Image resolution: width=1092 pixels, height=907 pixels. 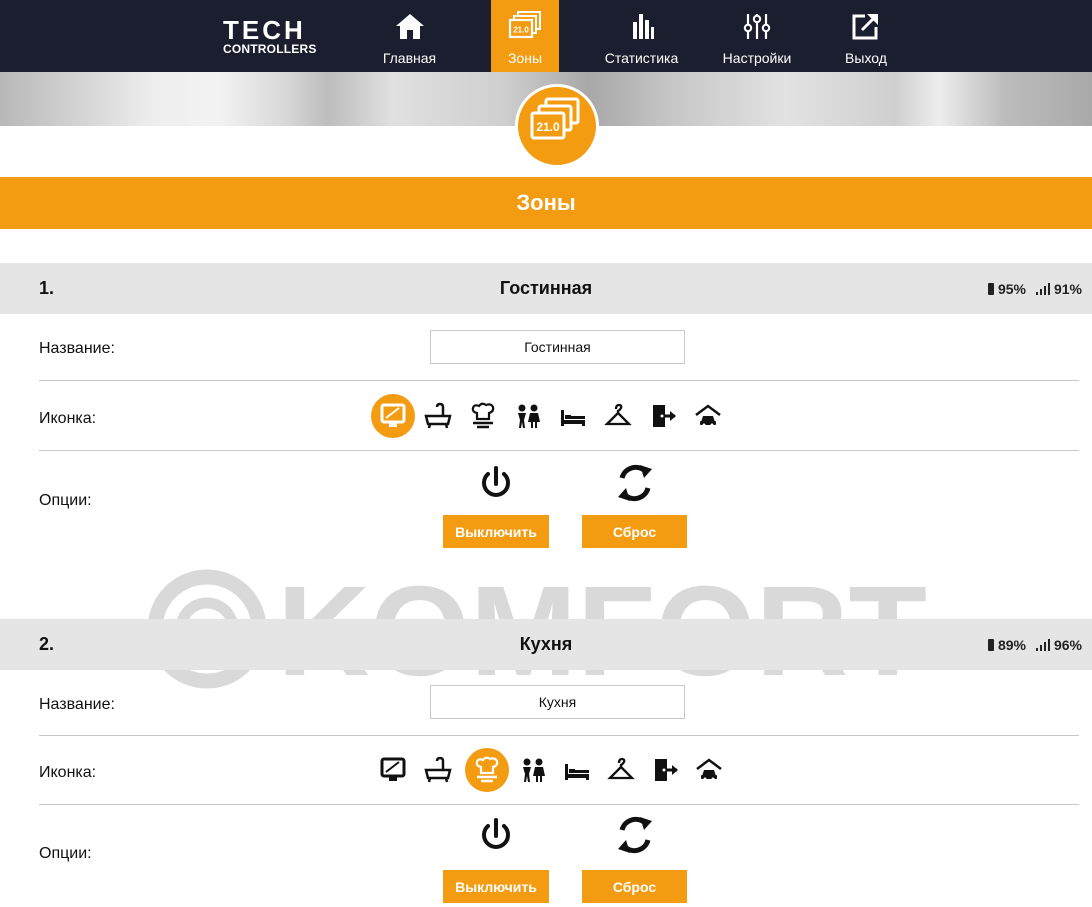 What do you see at coordinates (641, 58) in the screenshot?
I see `nav-label-statistics: Статистика` at bounding box center [641, 58].